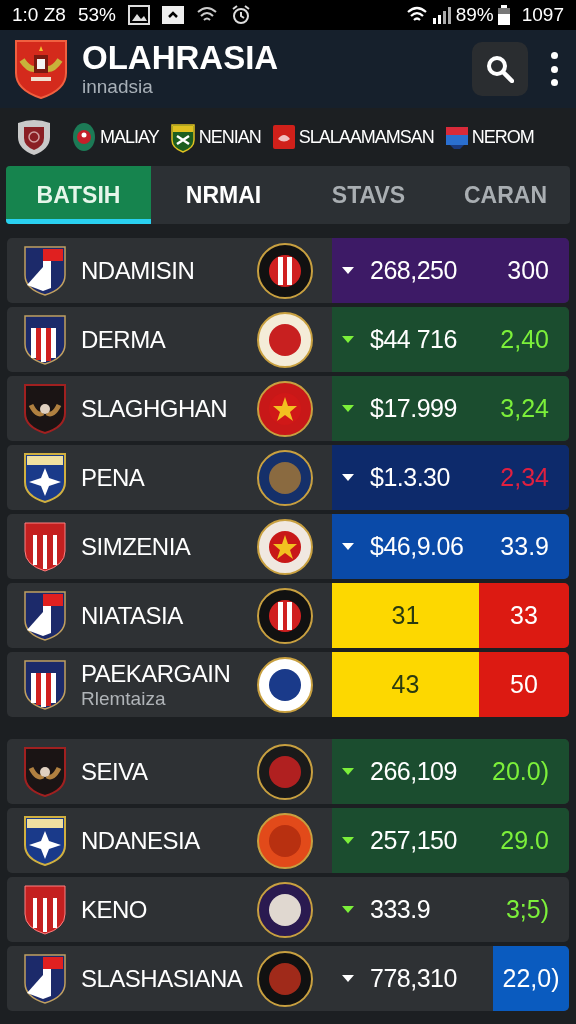  What do you see at coordinates (413, 408) in the screenshot?
I see `value-text: $17.999` at bounding box center [413, 408].